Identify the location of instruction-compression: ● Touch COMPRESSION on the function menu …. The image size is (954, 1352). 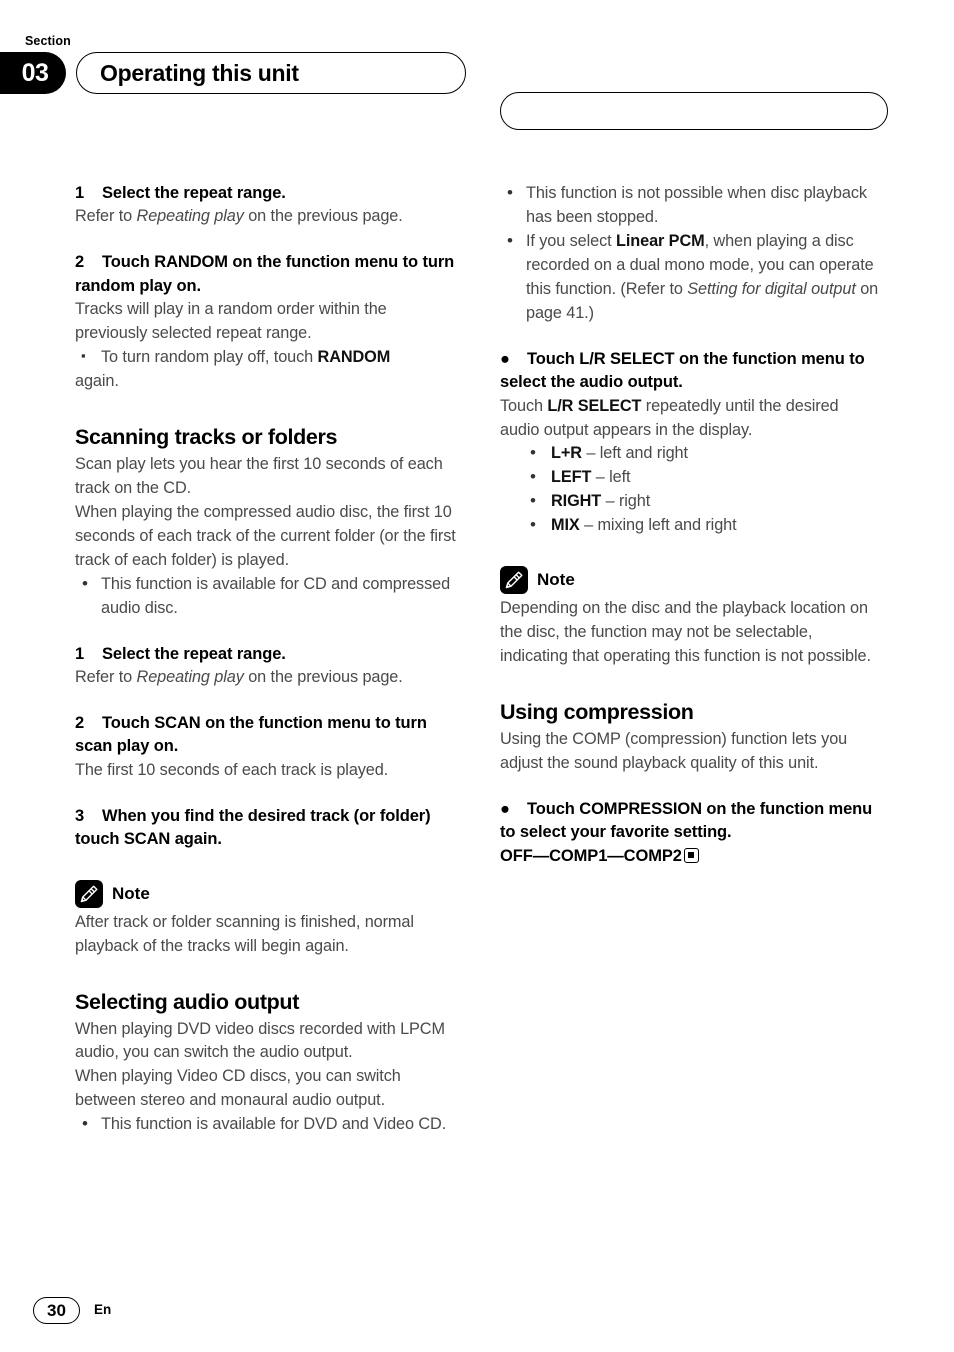
(691, 833).